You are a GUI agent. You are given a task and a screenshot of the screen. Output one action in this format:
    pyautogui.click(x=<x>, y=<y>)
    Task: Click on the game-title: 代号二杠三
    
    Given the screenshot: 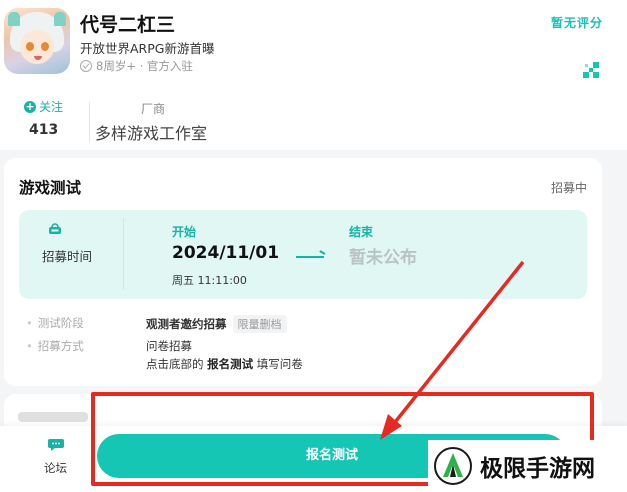 What is the action you would take?
    pyautogui.click(x=128, y=25)
    